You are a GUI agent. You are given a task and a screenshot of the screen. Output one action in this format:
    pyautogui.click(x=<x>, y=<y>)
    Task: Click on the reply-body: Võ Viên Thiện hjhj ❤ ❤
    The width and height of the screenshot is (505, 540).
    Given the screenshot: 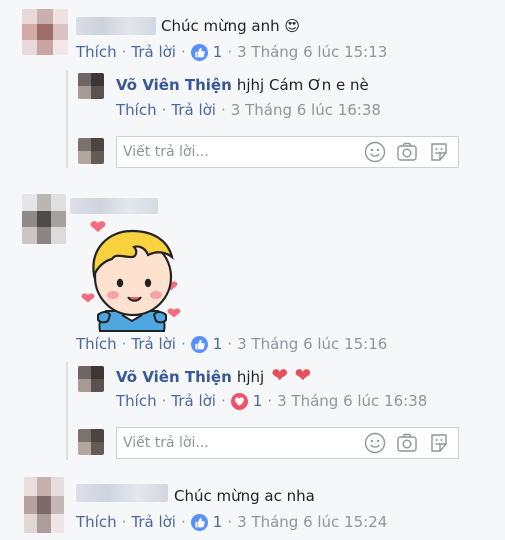 What is the action you would take?
    pyautogui.click(x=213, y=376)
    